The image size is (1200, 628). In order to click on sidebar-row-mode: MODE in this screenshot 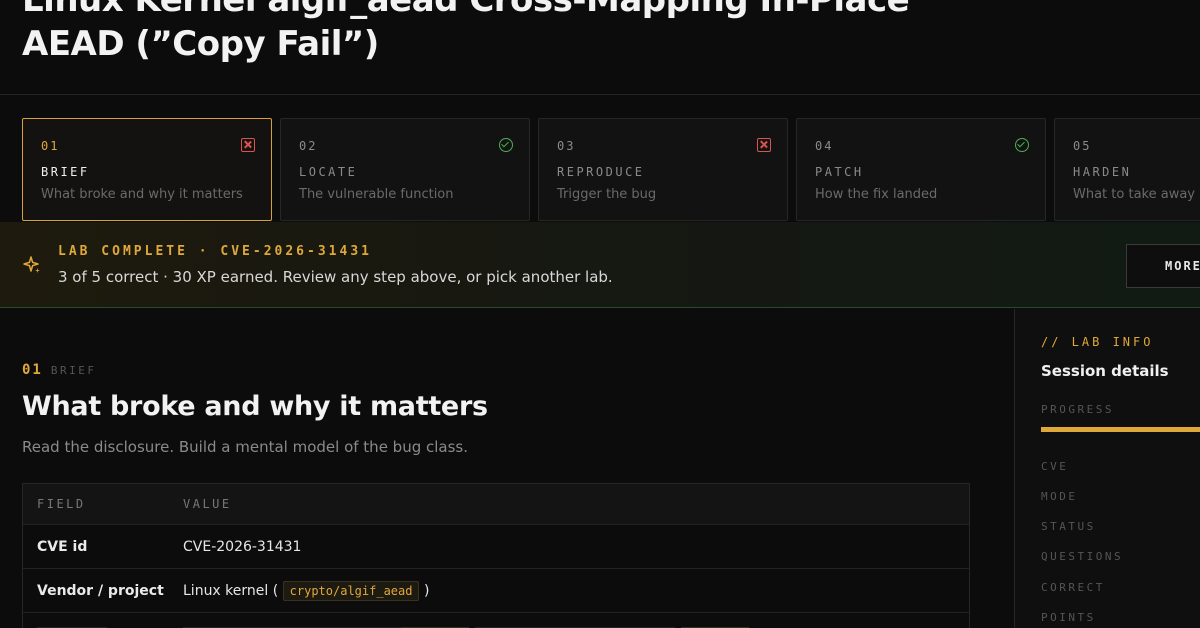, I will do `click(1059, 496)`.